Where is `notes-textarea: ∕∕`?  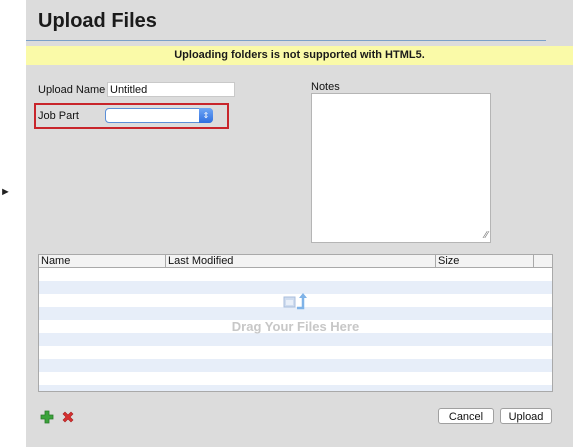
notes-textarea: ∕∕ is located at coordinates (401, 168).